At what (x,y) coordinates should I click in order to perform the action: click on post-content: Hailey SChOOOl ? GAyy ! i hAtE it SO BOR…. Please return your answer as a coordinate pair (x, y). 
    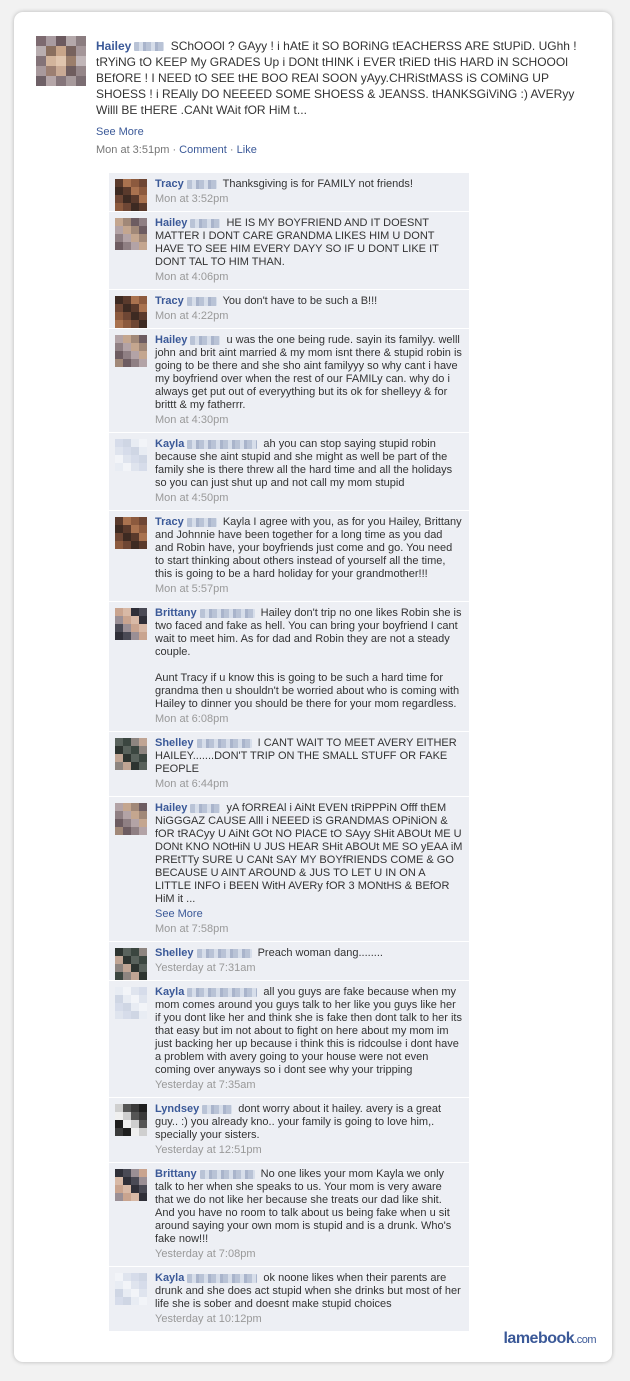
    Looking at the image, I should click on (341, 78).